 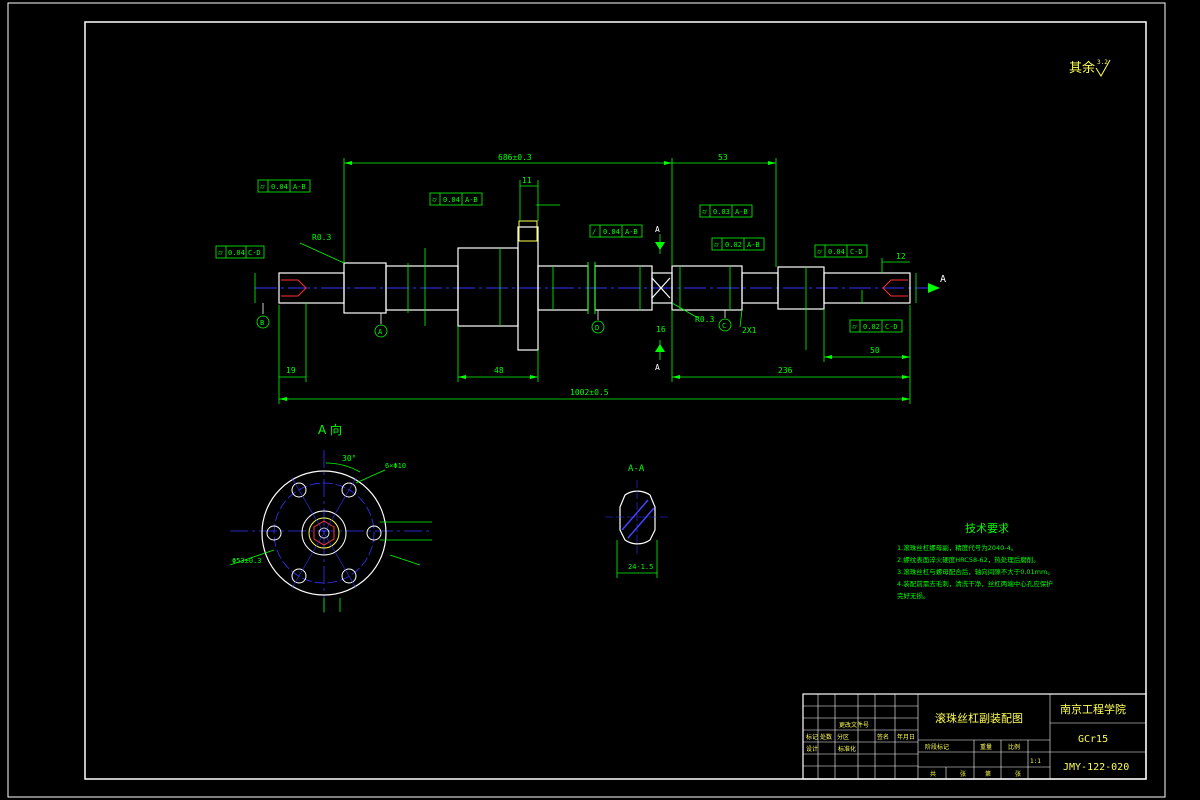 What do you see at coordinates (826, 737) in the screenshot?
I see `sign-count: 处数` at bounding box center [826, 737].